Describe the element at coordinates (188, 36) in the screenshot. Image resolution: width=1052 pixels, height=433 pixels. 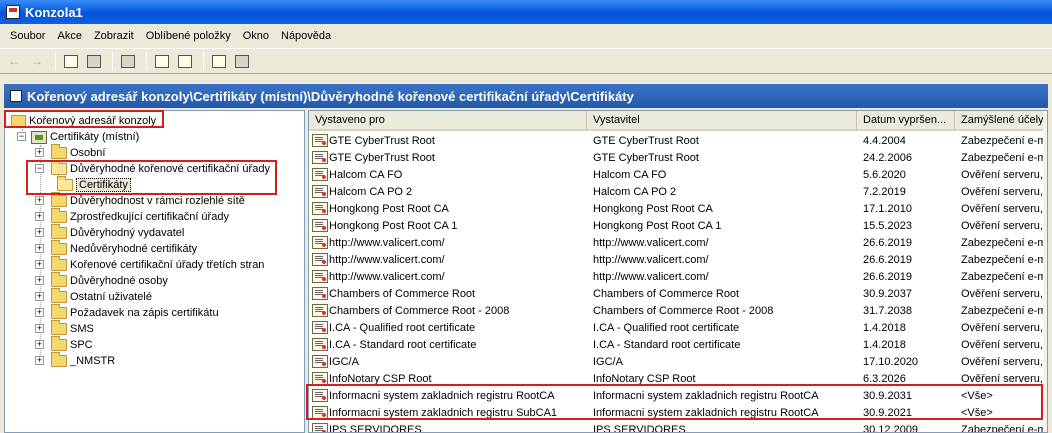
I see `menu-oblibene: Oblíbené položky` at that location.